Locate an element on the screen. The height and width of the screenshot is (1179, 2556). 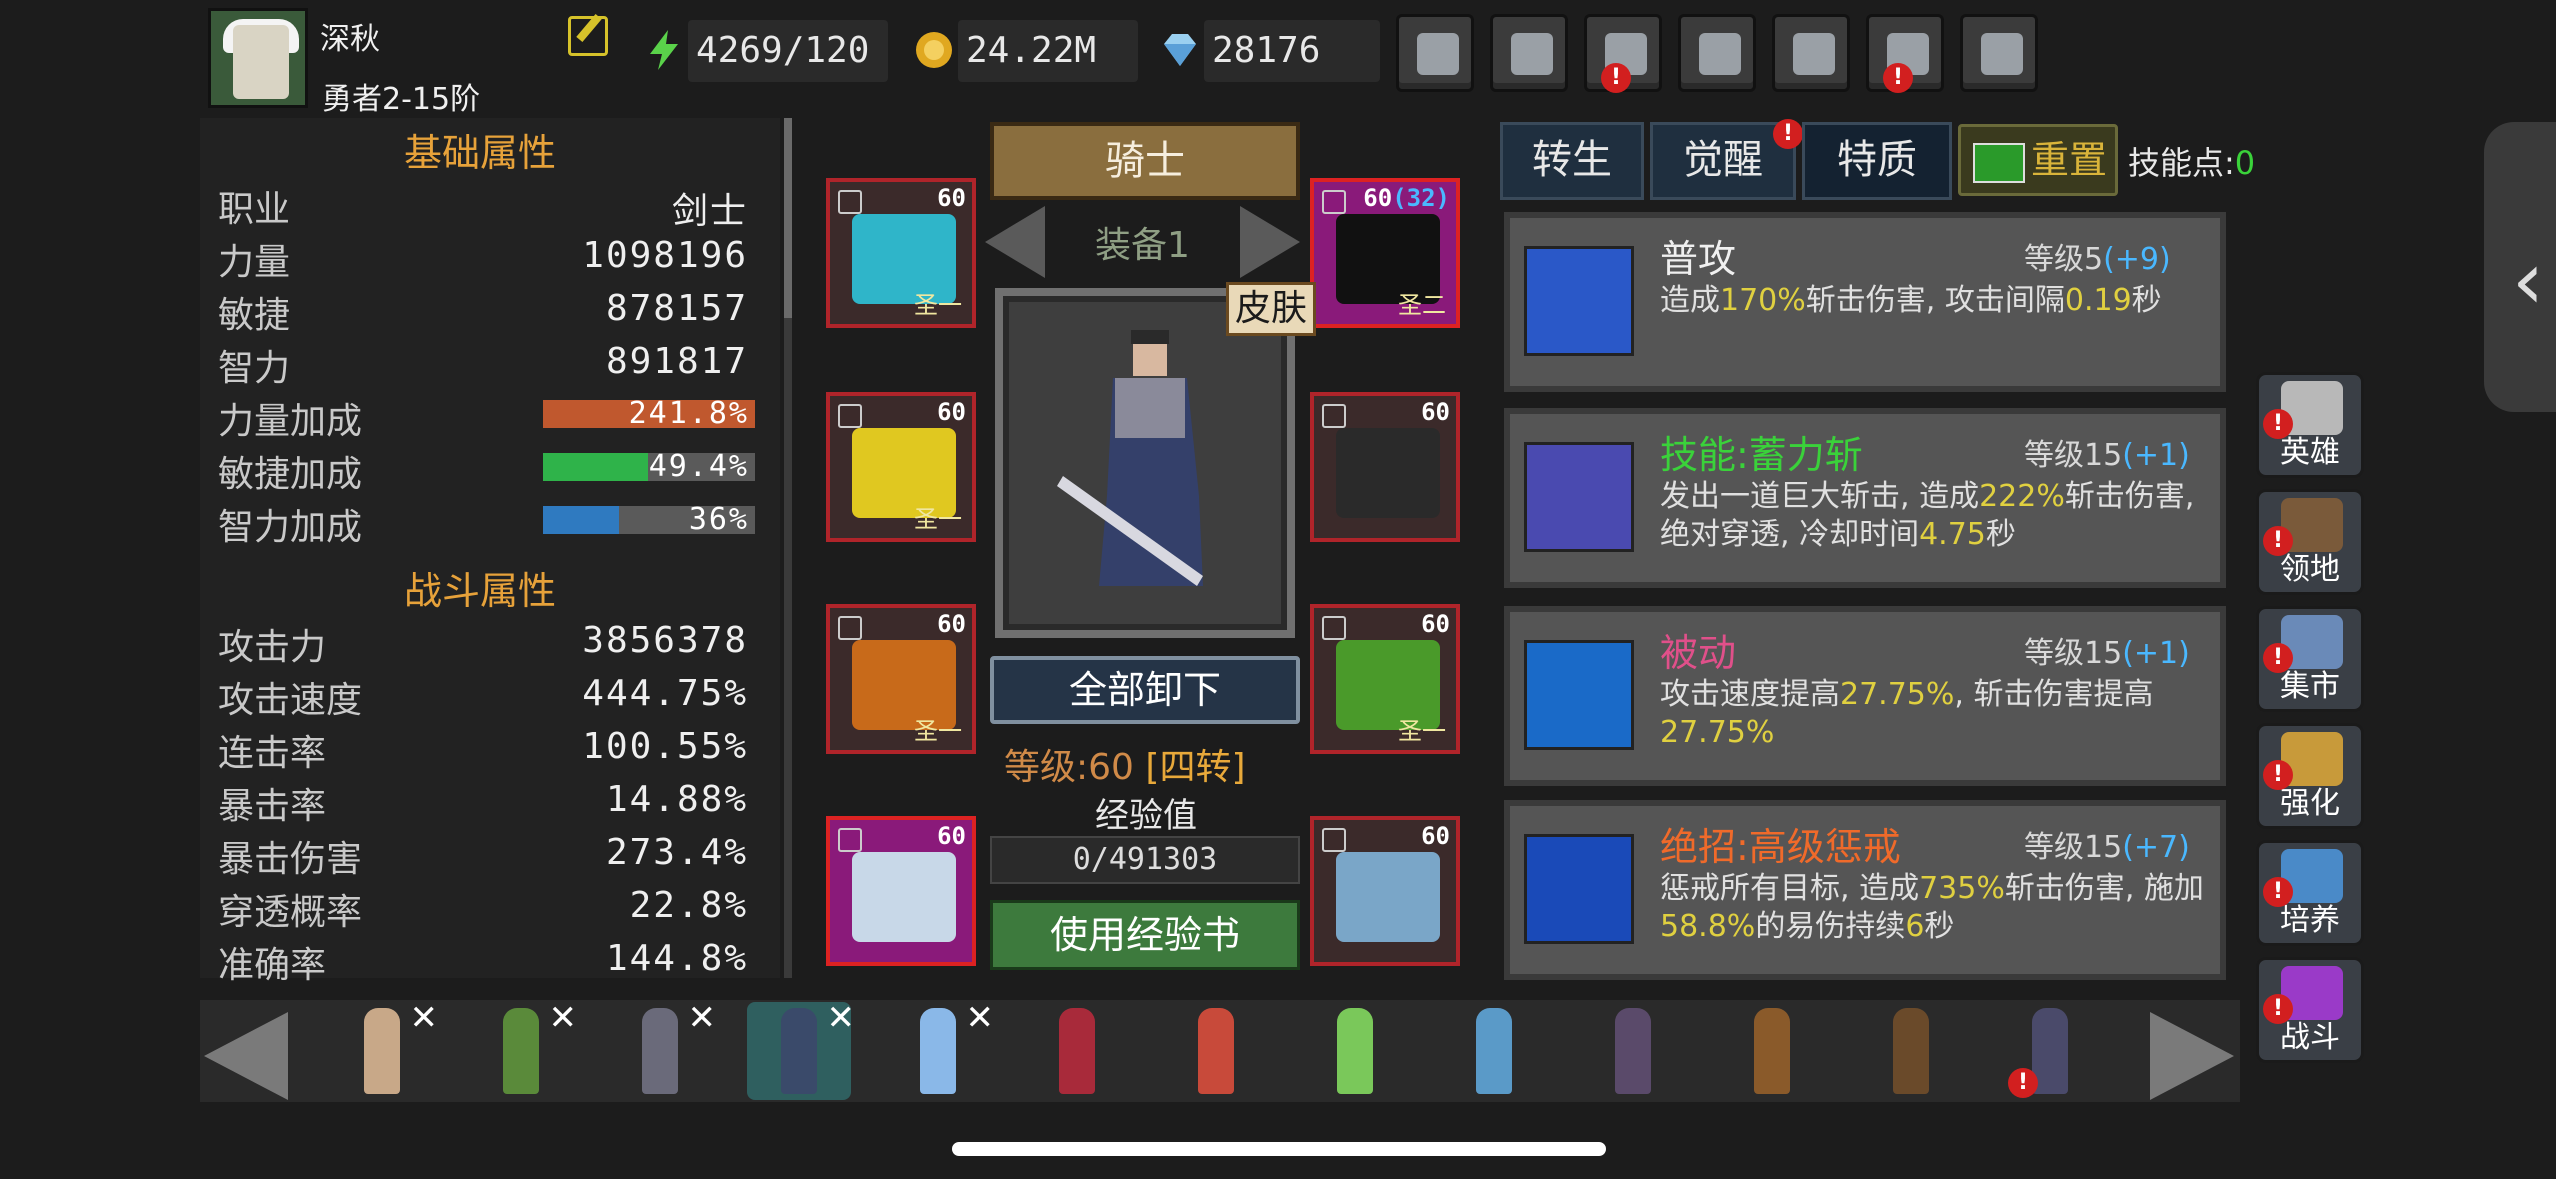
basic-stat-row: 职业 剑士 is located at coordinates (488, 206).